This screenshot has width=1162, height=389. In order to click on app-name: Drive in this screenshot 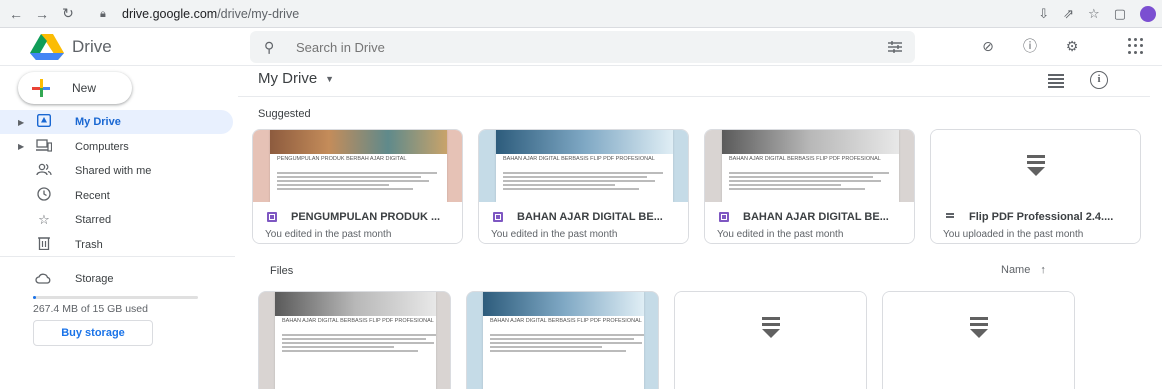, I will do `click(92, 47)`.